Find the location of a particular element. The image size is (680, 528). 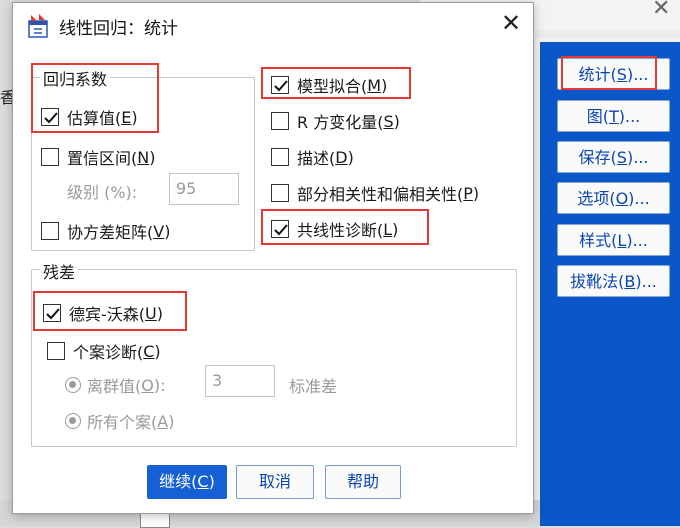

estimates-label-end: ) is located at coordinates (134, 117).